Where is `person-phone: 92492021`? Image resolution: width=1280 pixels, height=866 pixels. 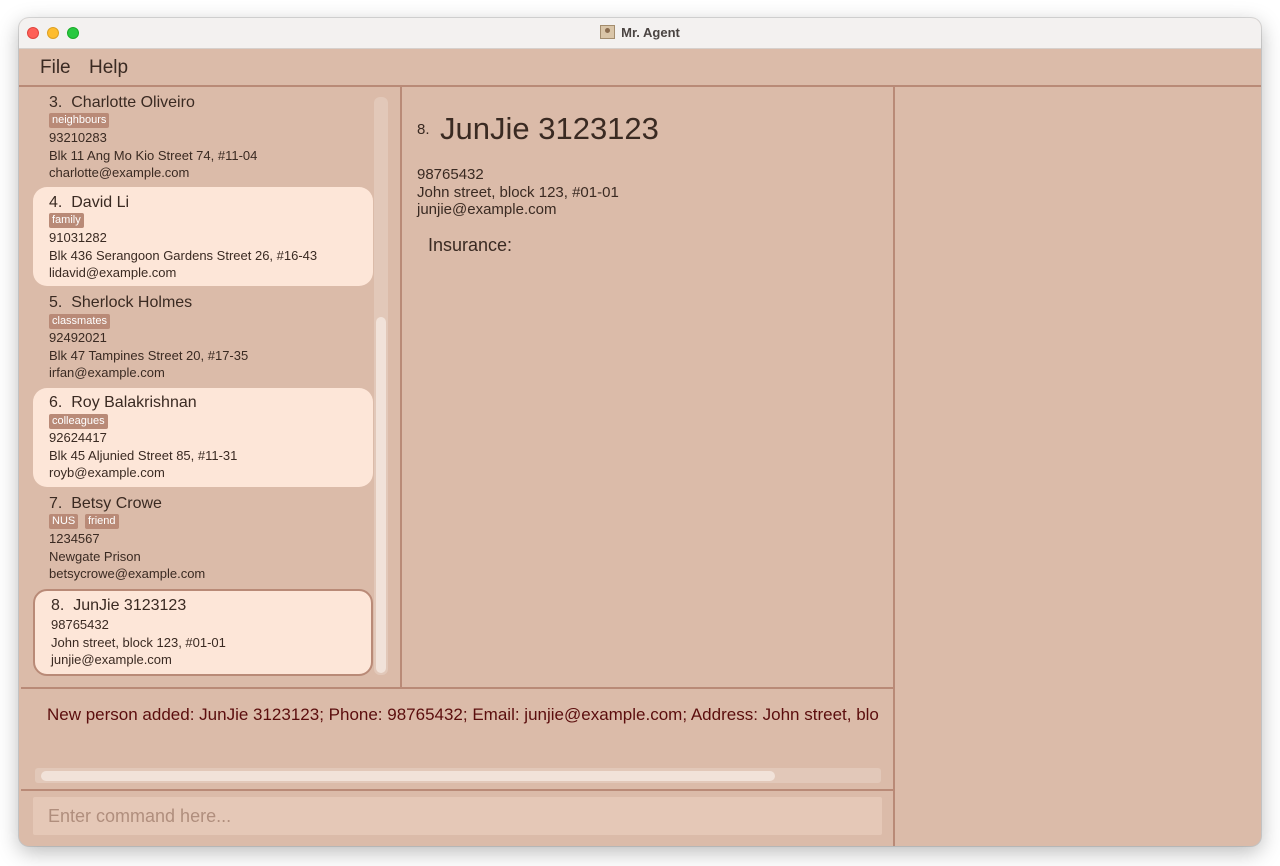 person-phone: 92492021 is located at coordinates (78, 337).